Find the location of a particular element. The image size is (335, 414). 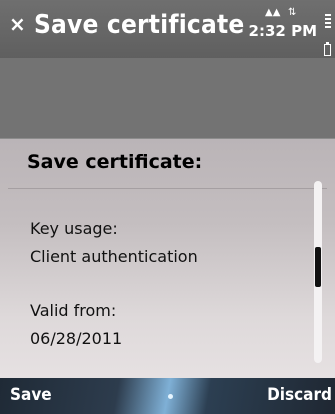

title-bar: × Save certificate ▲▲ ⇅ 2:32 PM is located at coordinates (167, 29).